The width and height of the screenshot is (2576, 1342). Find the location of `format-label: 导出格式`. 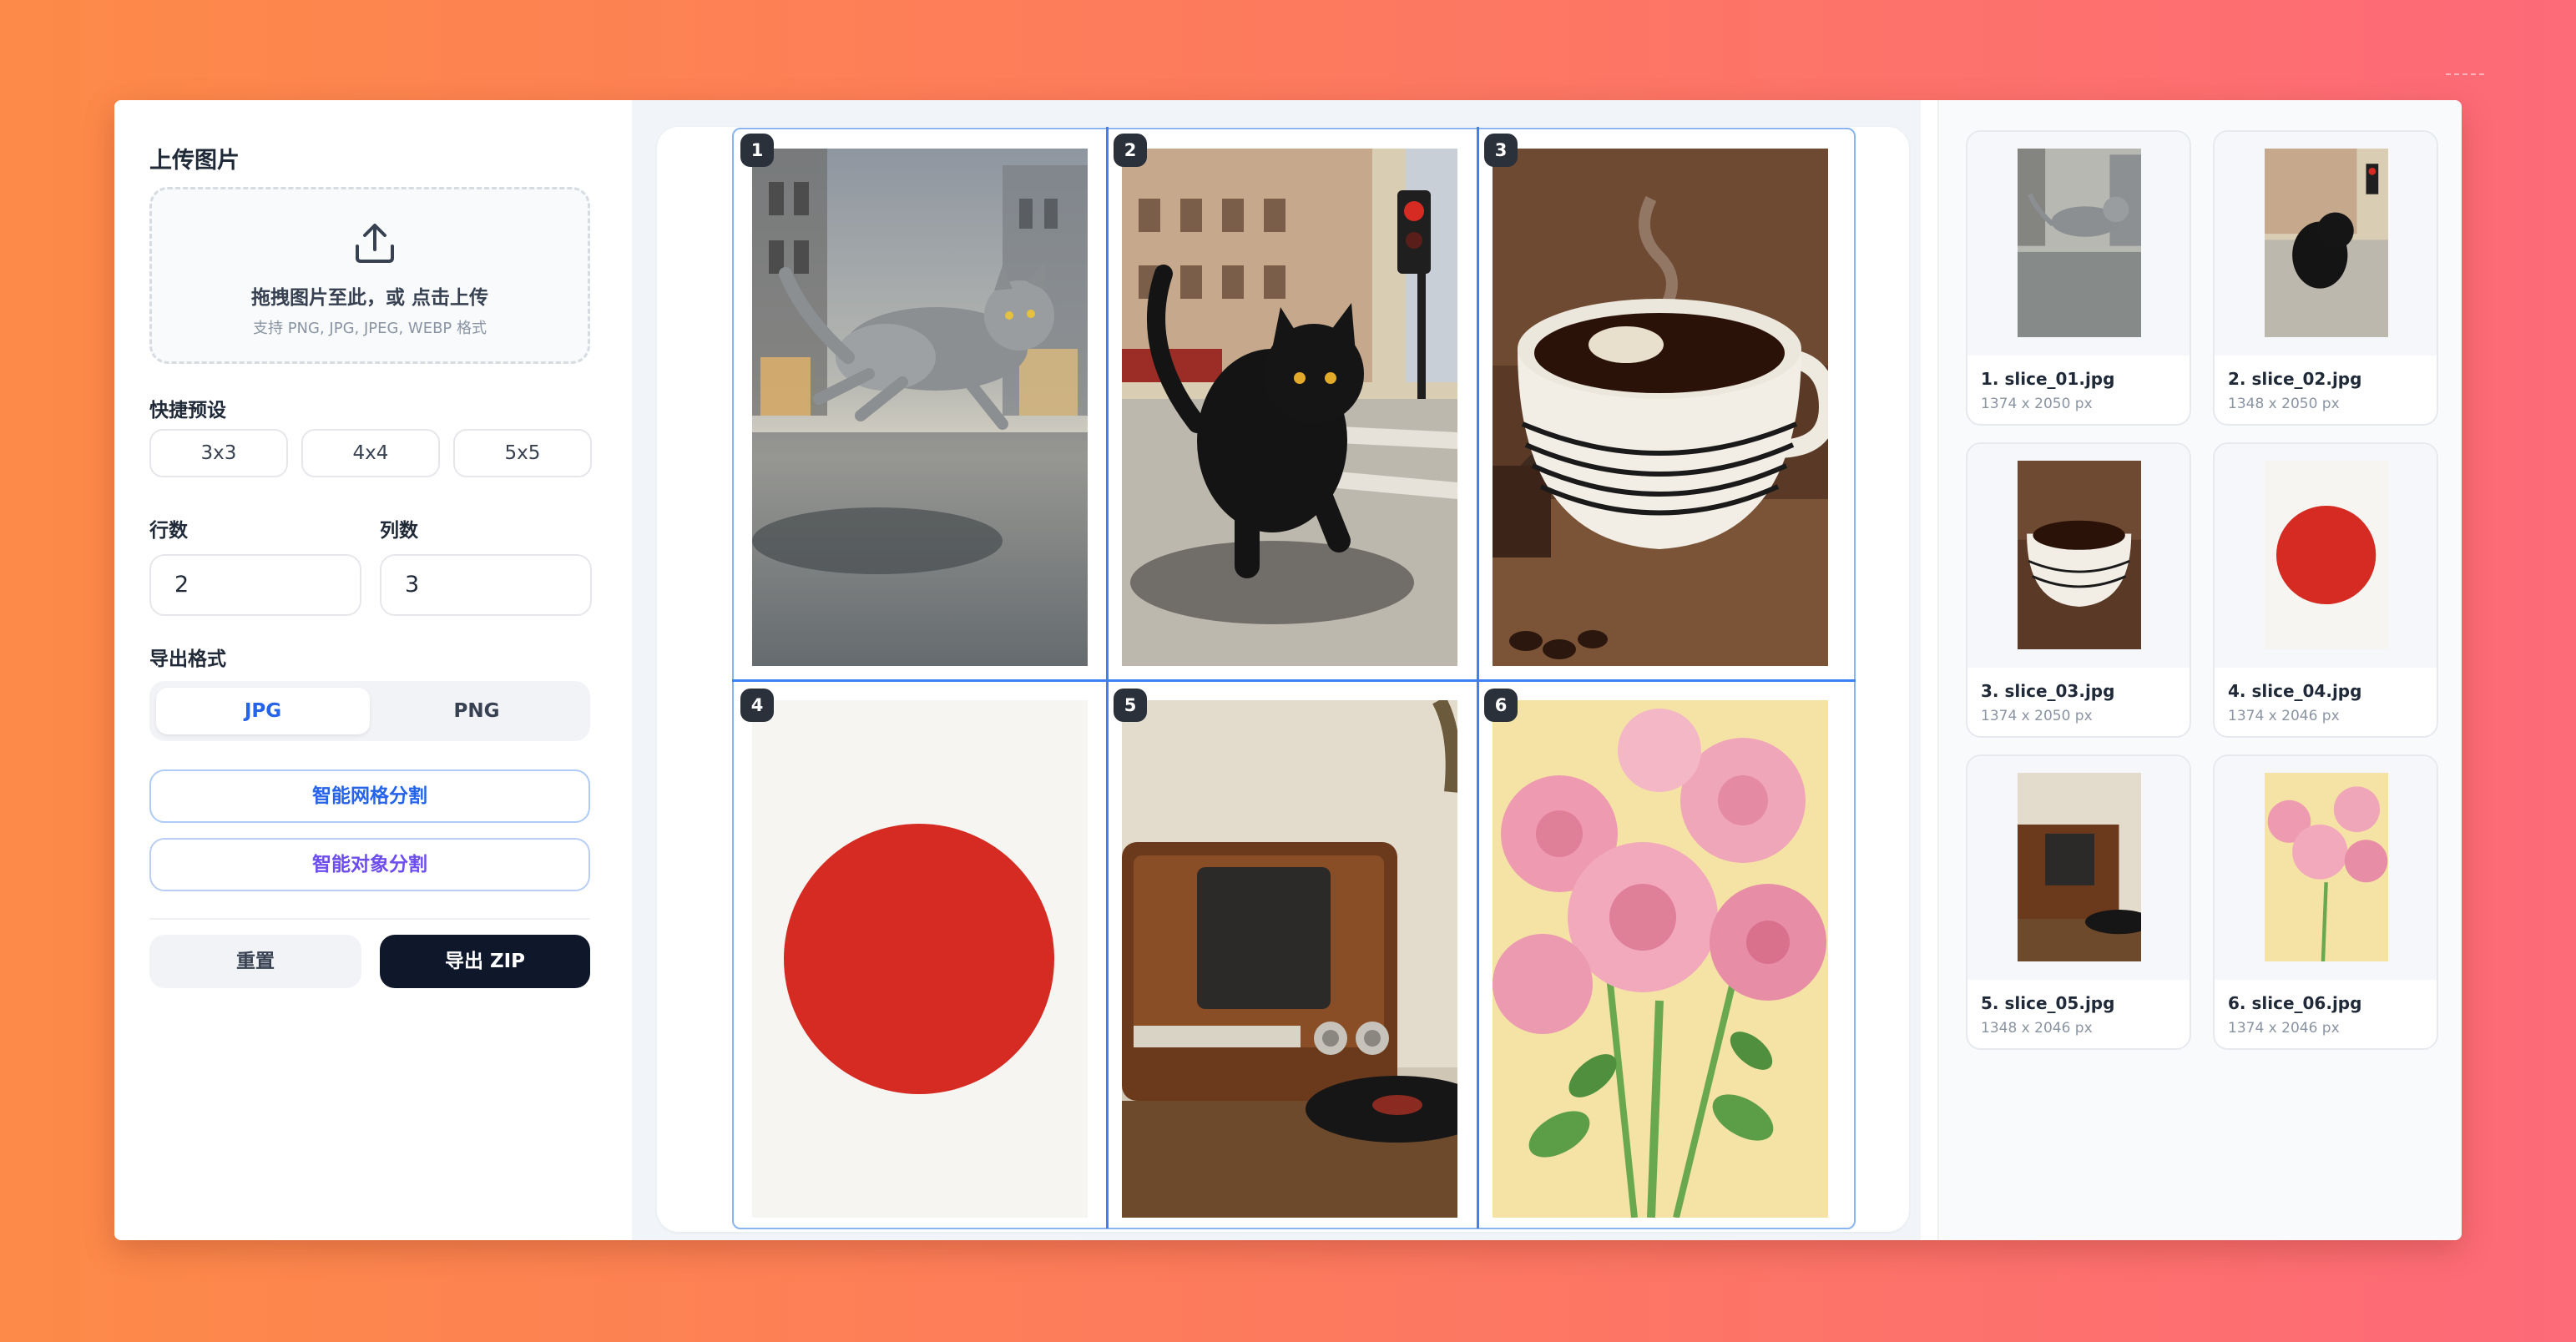

format-label: 导出格式 is located at coordinates (187, 659).